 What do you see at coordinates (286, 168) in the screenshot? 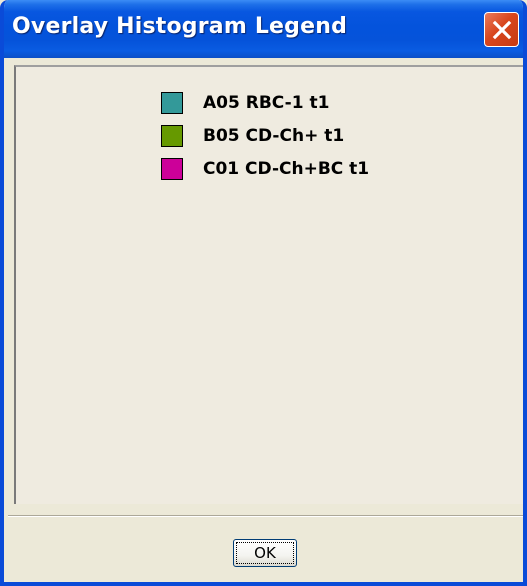
I see `legend-label: C01 CD-Ch+BC t1` at bounding box center [286, 168].